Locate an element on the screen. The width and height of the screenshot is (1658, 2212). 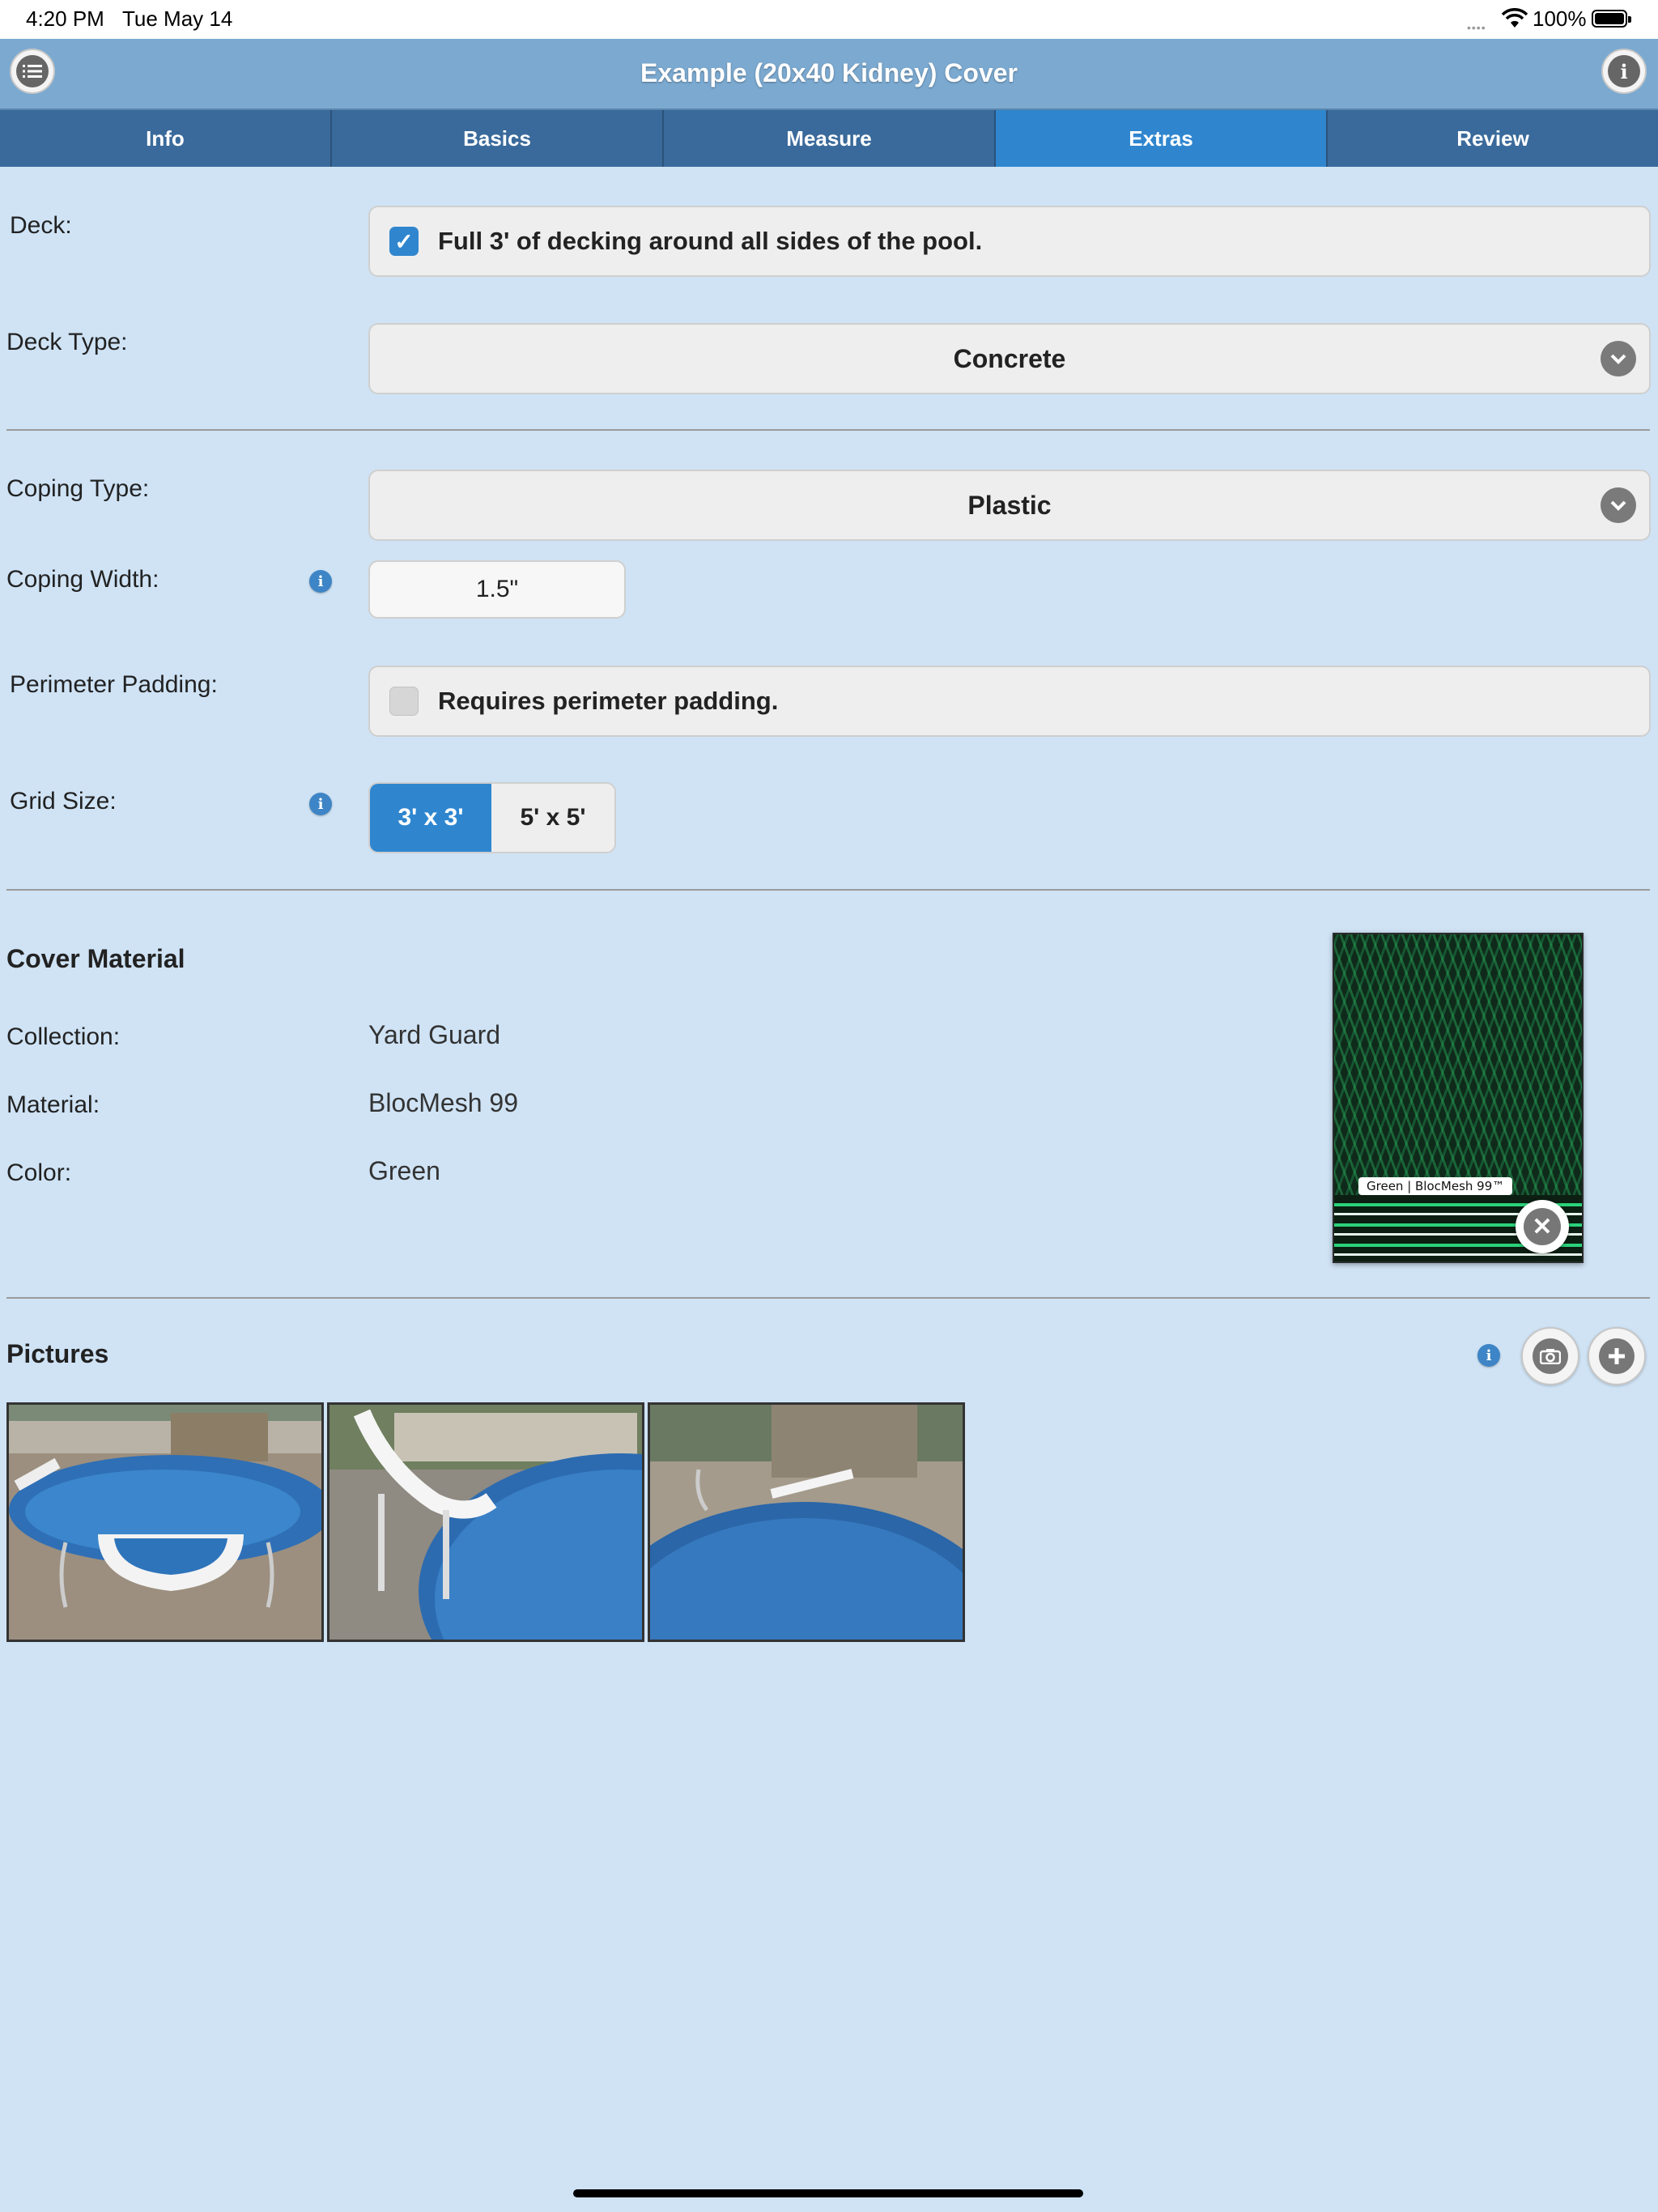
page-title: Example (20x40 Kidney) Cover is located at coordinates (829, 73).